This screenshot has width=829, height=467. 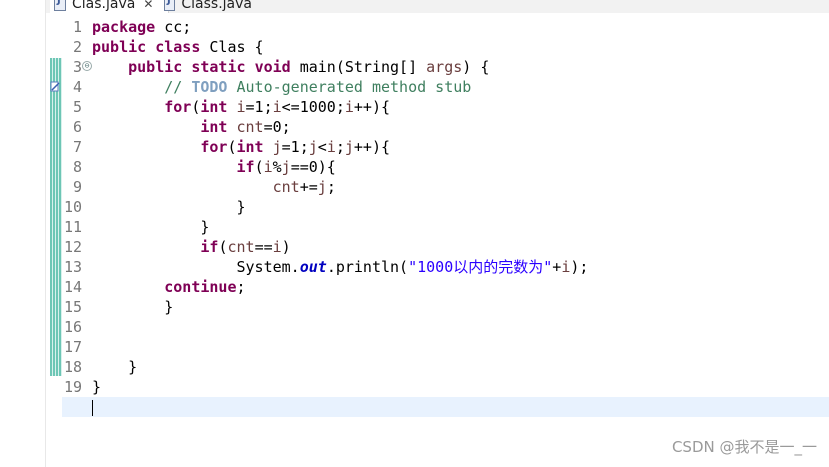 What do you see at coordinates (72, 347) in the screenshot?
I see `line-number: 17` at bounding box center [72, 347].